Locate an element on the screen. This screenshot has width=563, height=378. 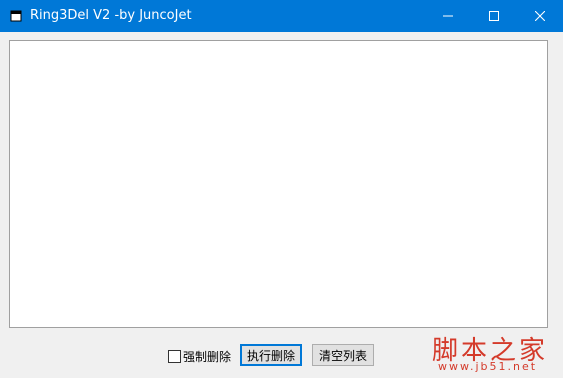
force-delete-checkbox: 强制删除 is located at coordinates (199, 356).